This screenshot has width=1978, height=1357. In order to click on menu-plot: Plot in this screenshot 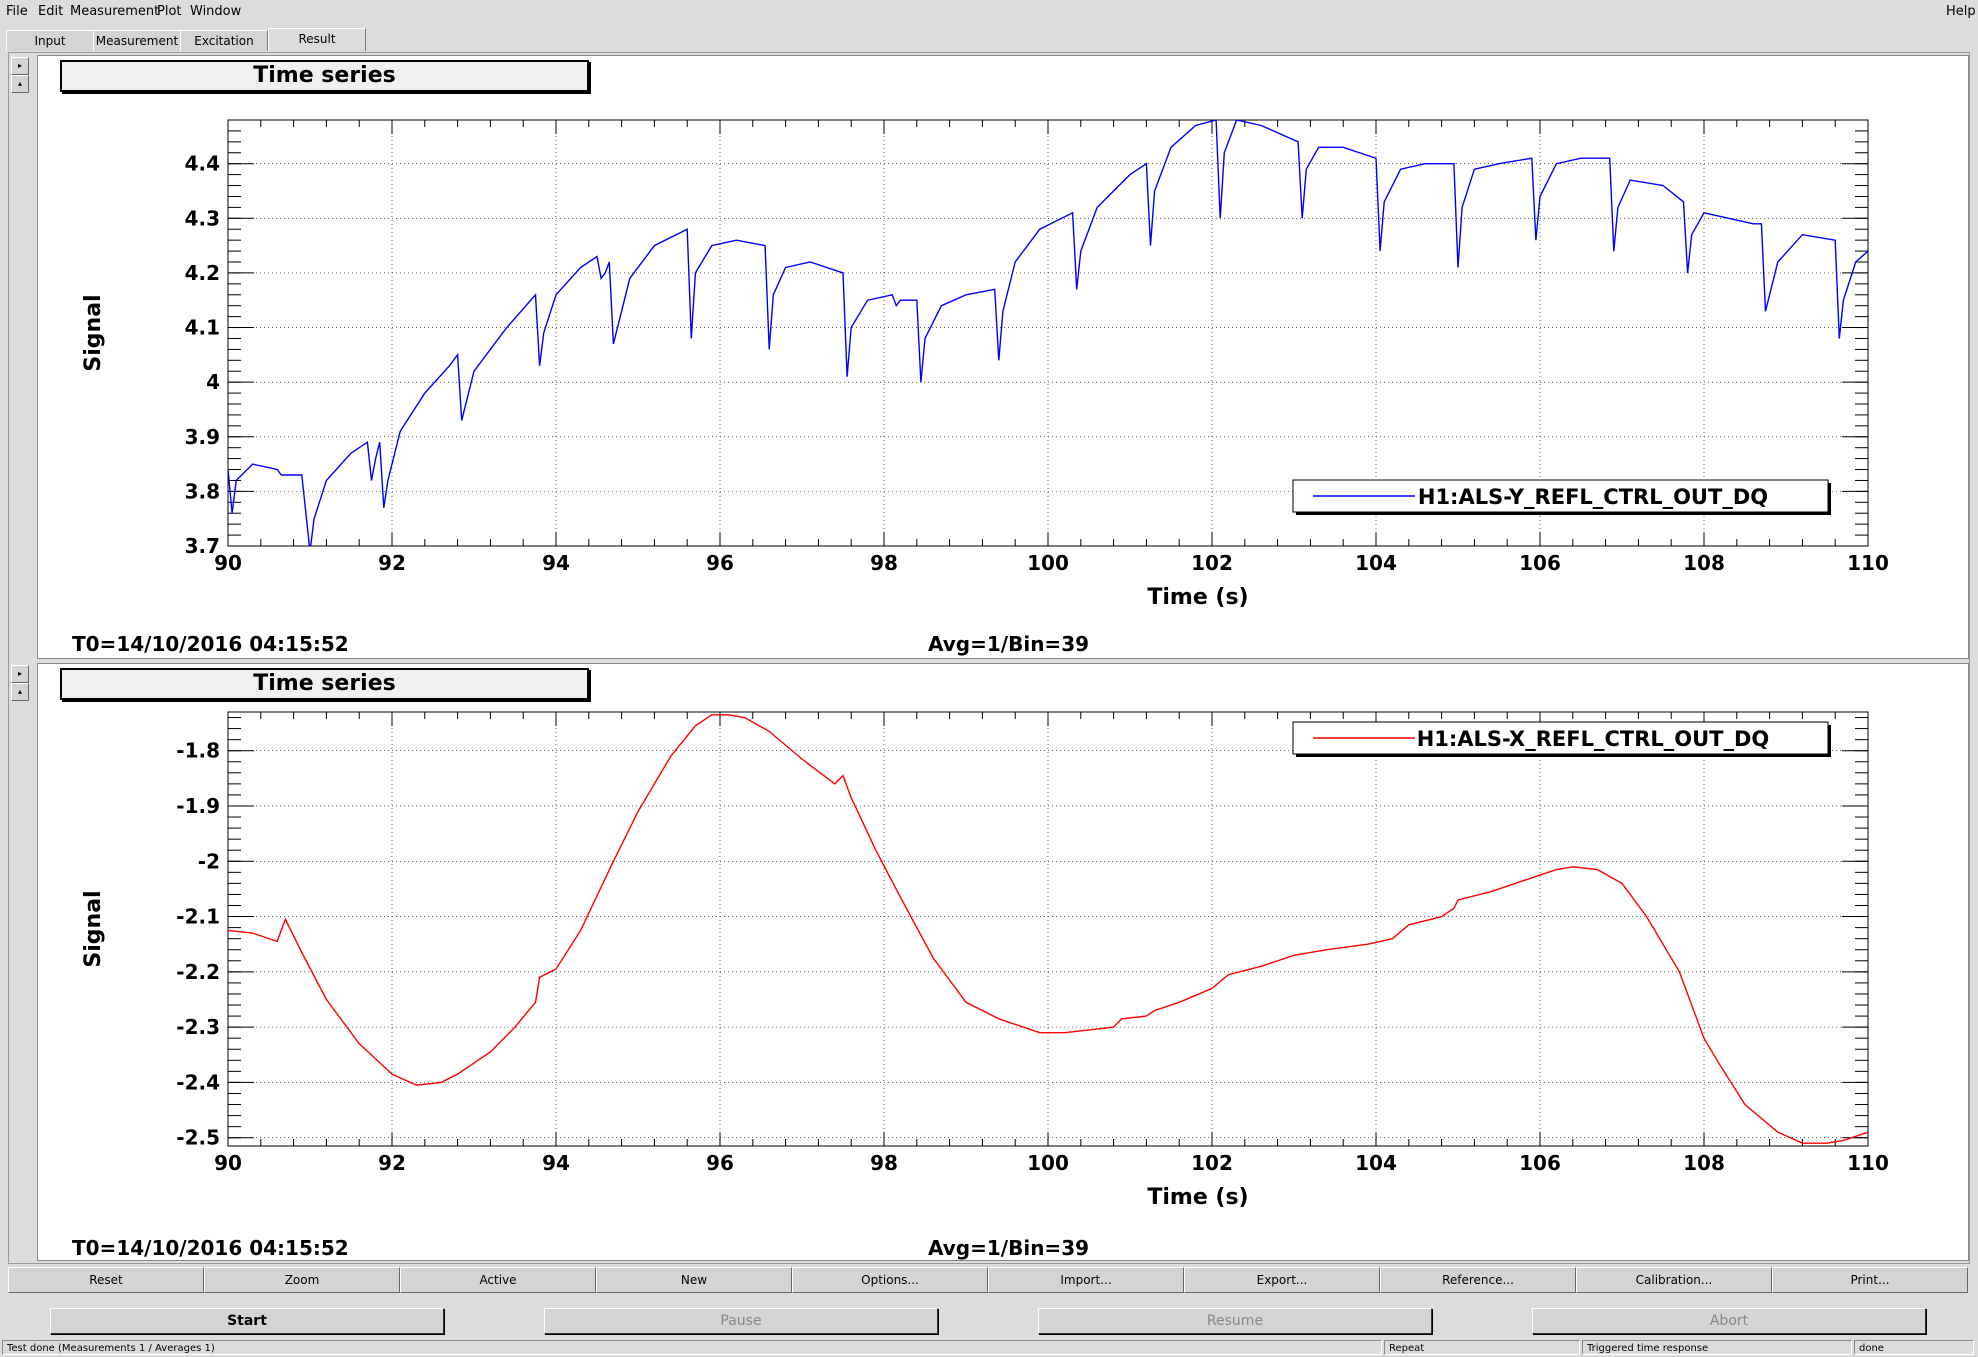, I will do `click(169, 11)`.